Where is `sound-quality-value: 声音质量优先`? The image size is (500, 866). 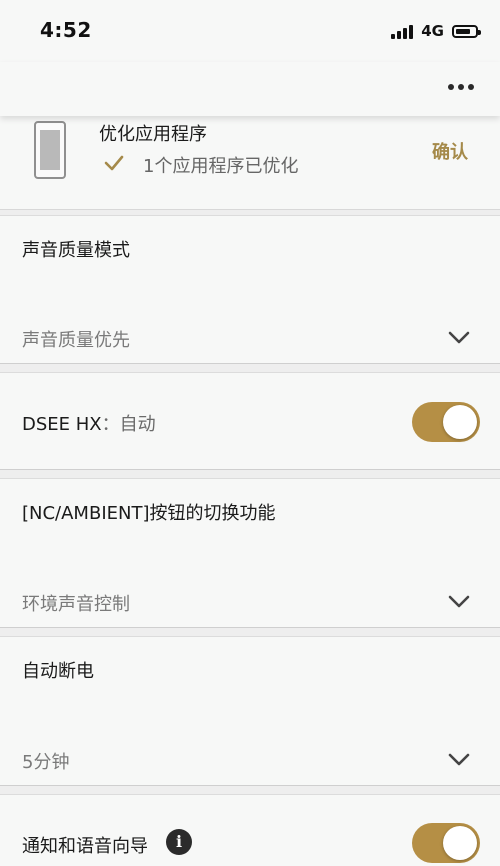
sound-quality-value: 声音质量优先 is located at coordinates (76, 340).